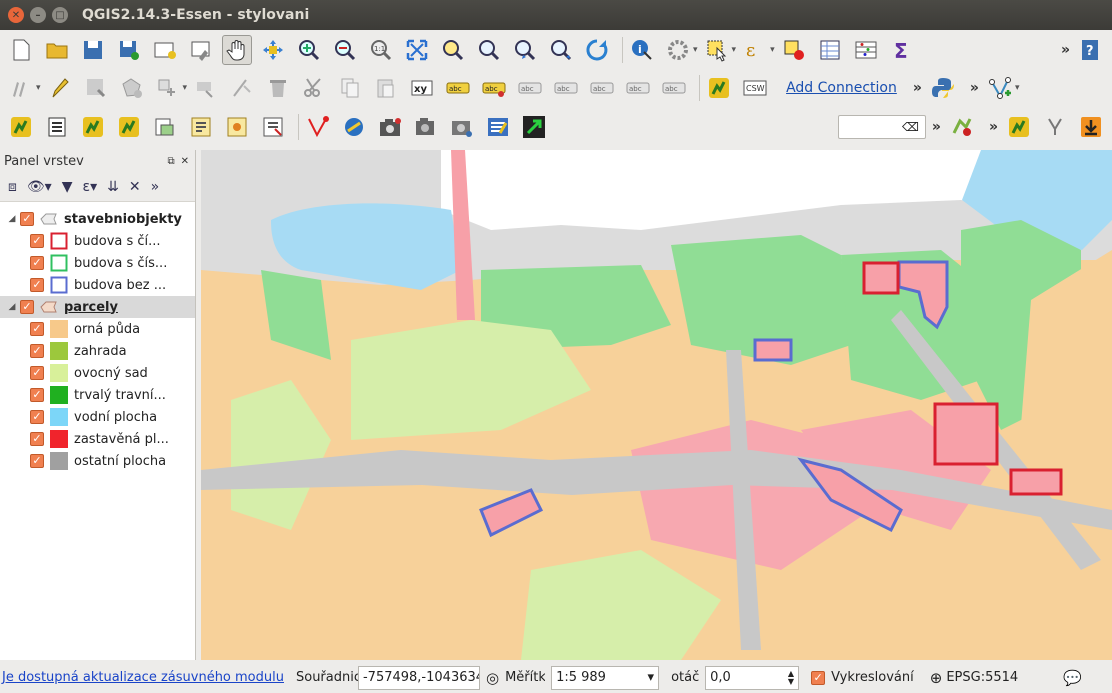  What do you see at coordinates (278, 88) in the screenshot?
I see `delete-selected-icon` at bounding box center [278, 88].